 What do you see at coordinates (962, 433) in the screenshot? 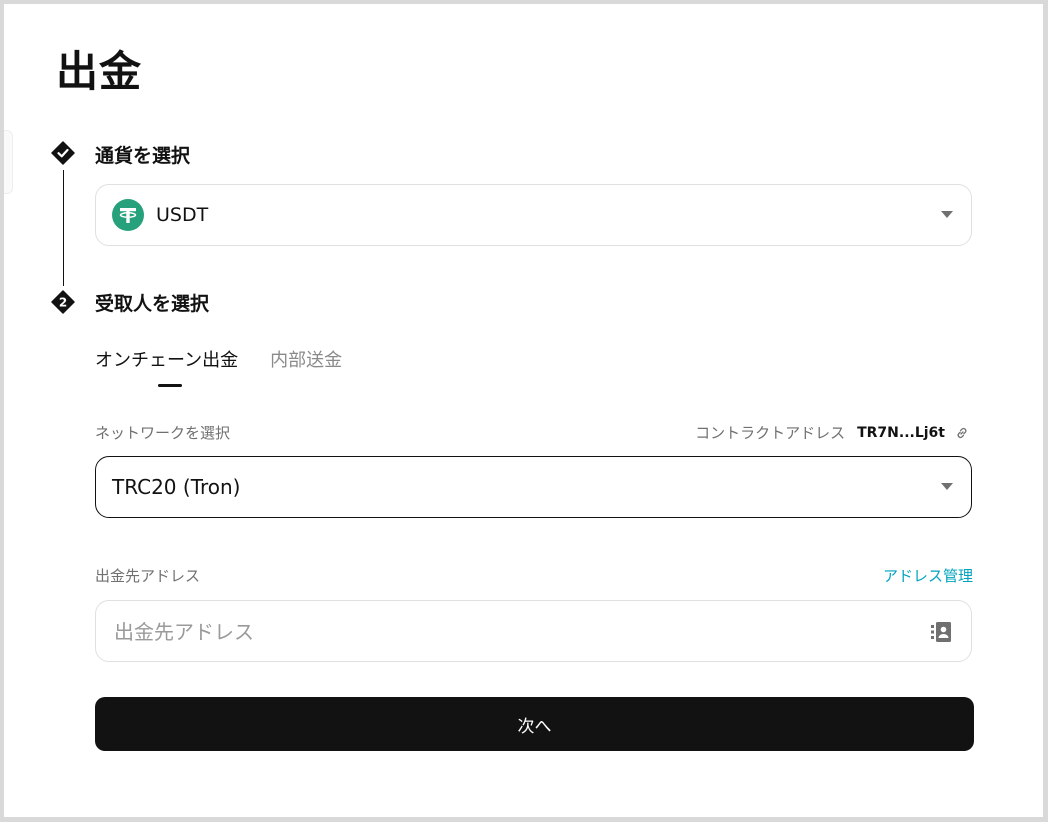
I see `link-icon` at bounding box center [962, 433].